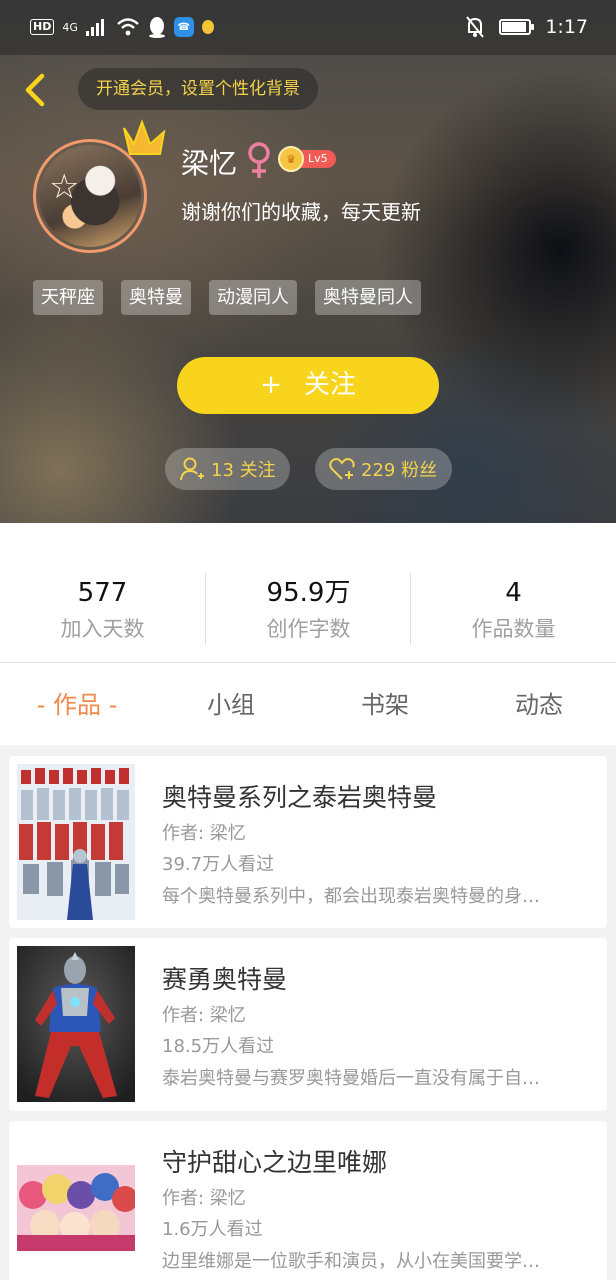 The image size is (616, 1280). I want to click on female-icon, so click(259, 160).